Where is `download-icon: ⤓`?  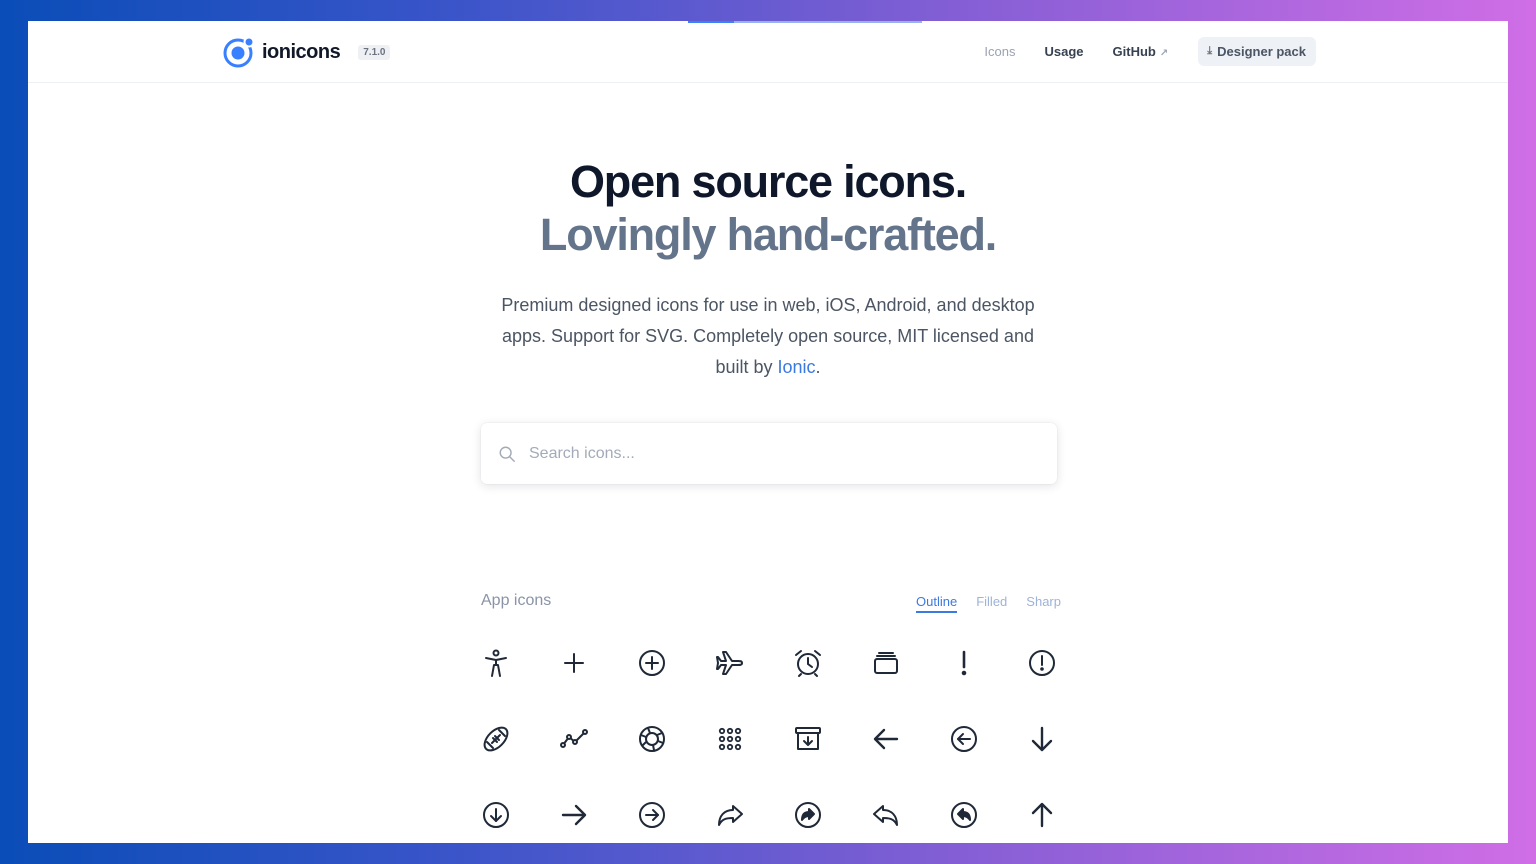 download-icon: ⤓ is located at coordinates (1210, 51).